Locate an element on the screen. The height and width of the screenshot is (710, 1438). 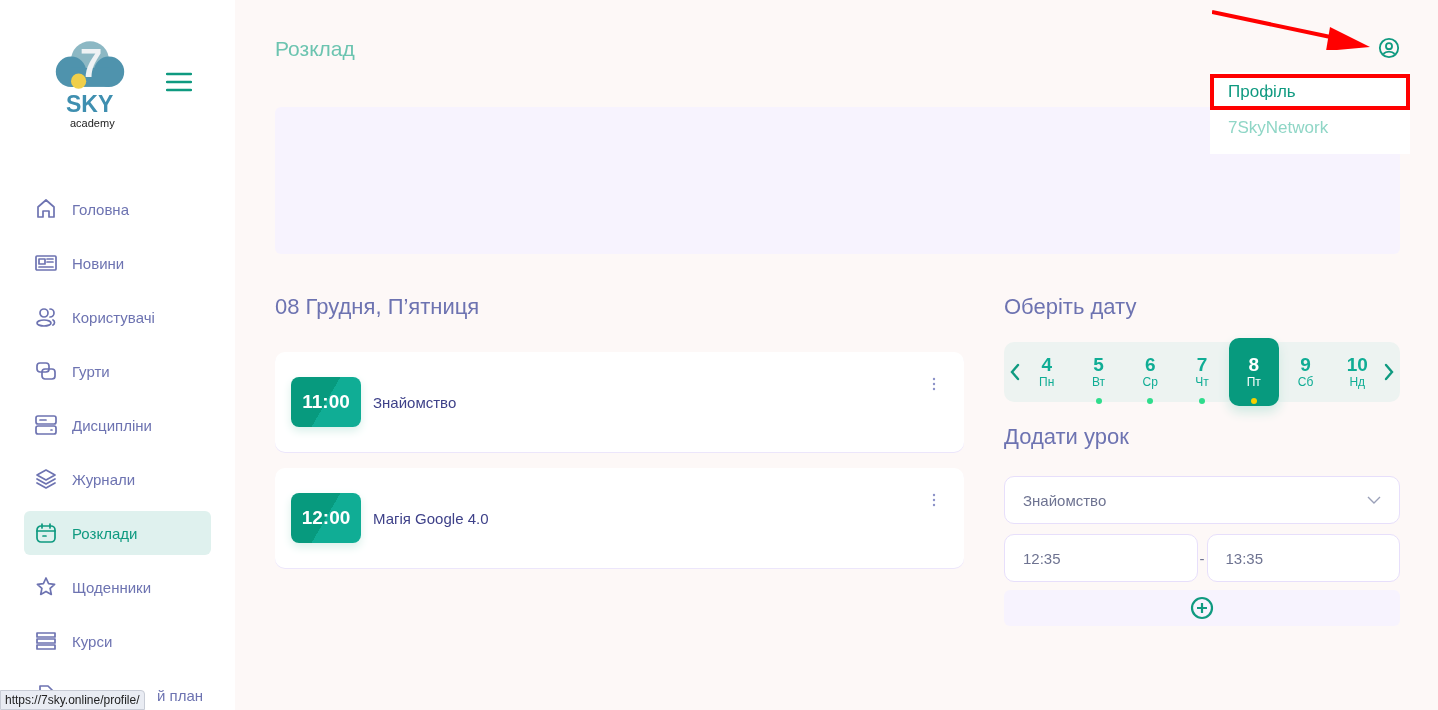
date-item: 6 Ср is located at coordinates (1150, 372).